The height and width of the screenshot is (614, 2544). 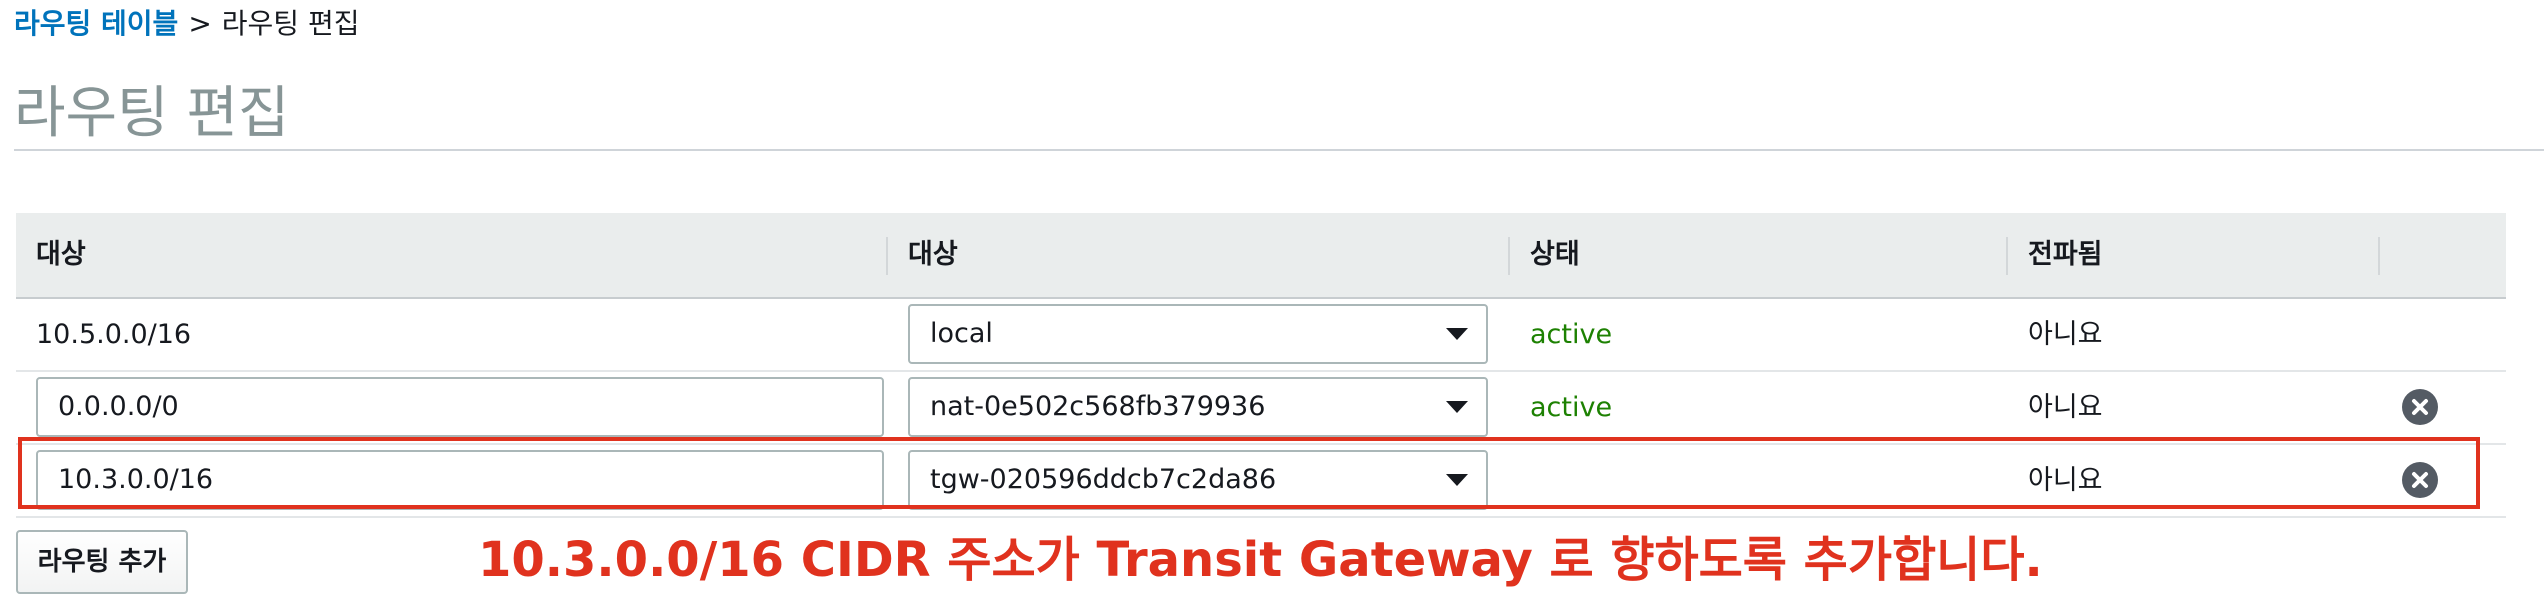 I want to click on page-title: 라우팅 편집, so click(x=152, y=113).